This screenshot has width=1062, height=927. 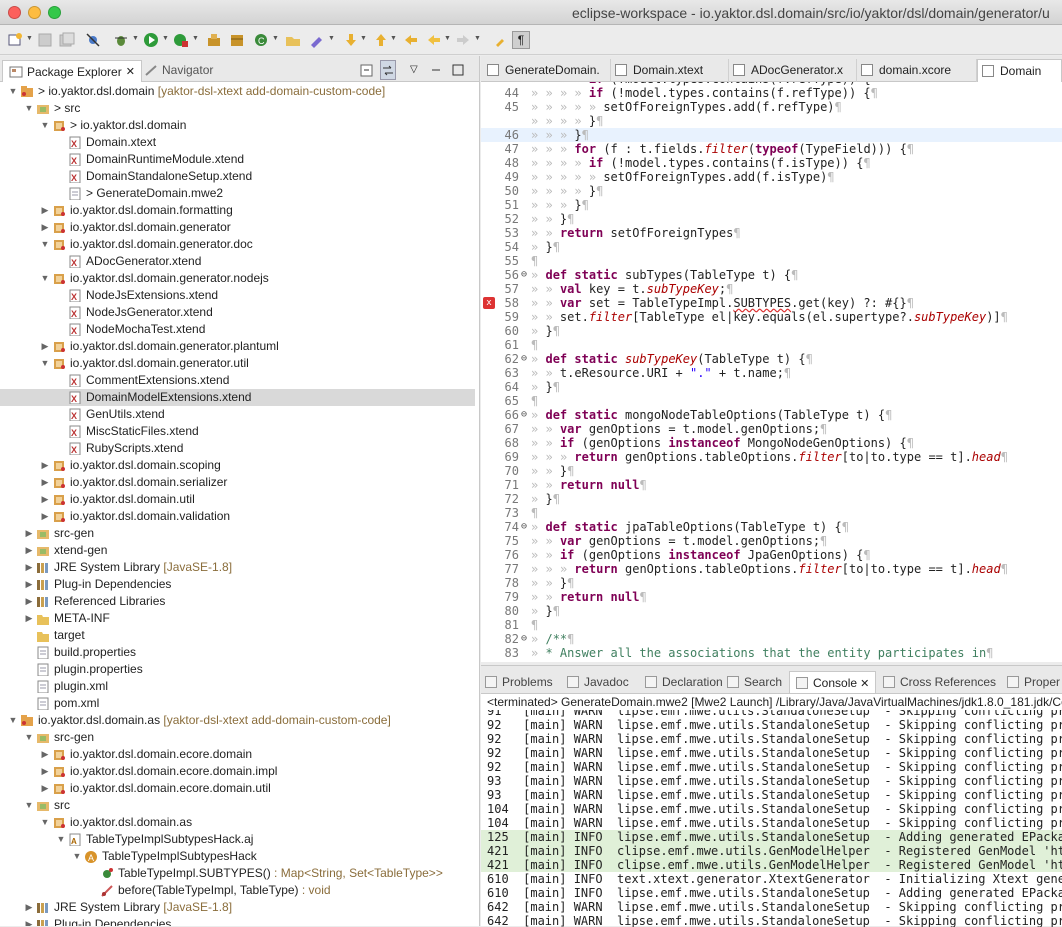 What do you see at coordinates (14, 12) in the screenshot?
I see `close-window-button` at bounding box center [14, 12].